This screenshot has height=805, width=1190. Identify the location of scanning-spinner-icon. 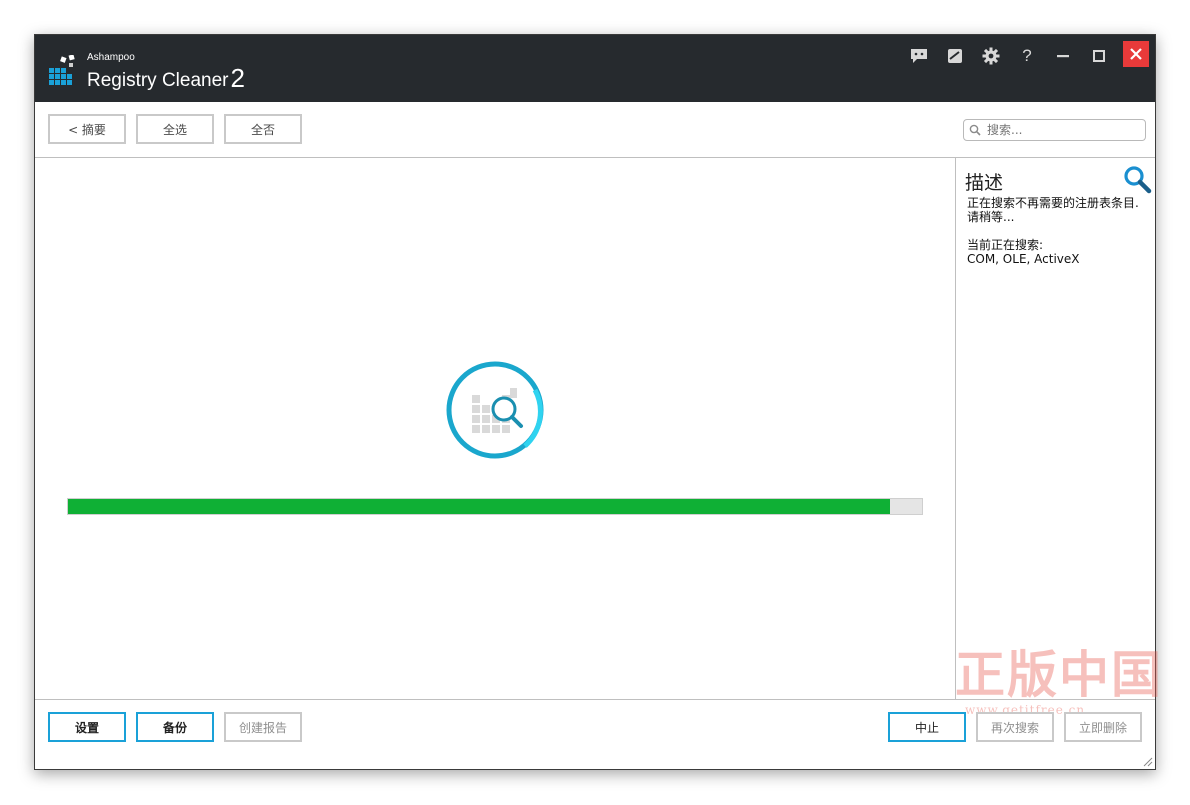
(495, 410).